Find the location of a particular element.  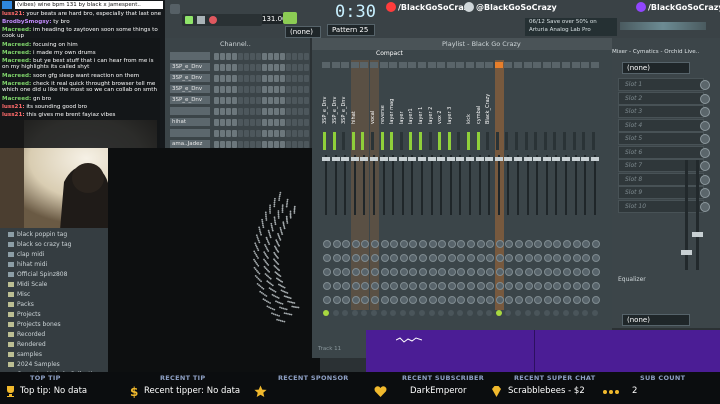

pattern-clip-lane is located at coordinates (543, 354).